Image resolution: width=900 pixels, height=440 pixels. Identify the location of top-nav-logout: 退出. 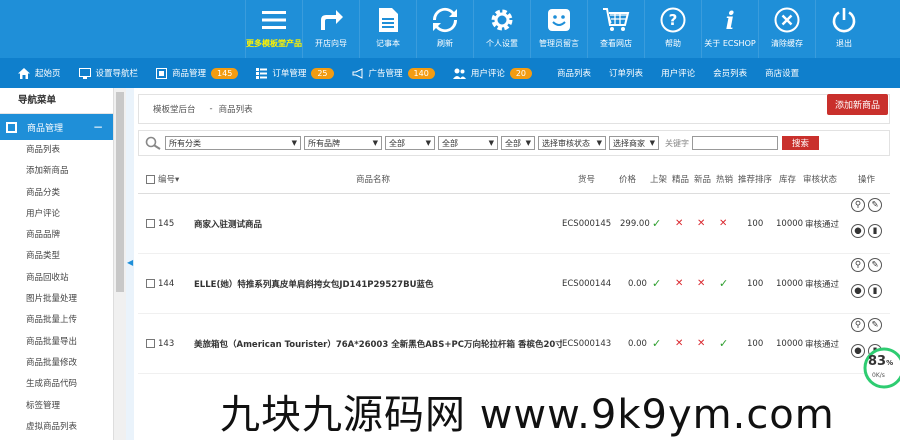
(843, 29).